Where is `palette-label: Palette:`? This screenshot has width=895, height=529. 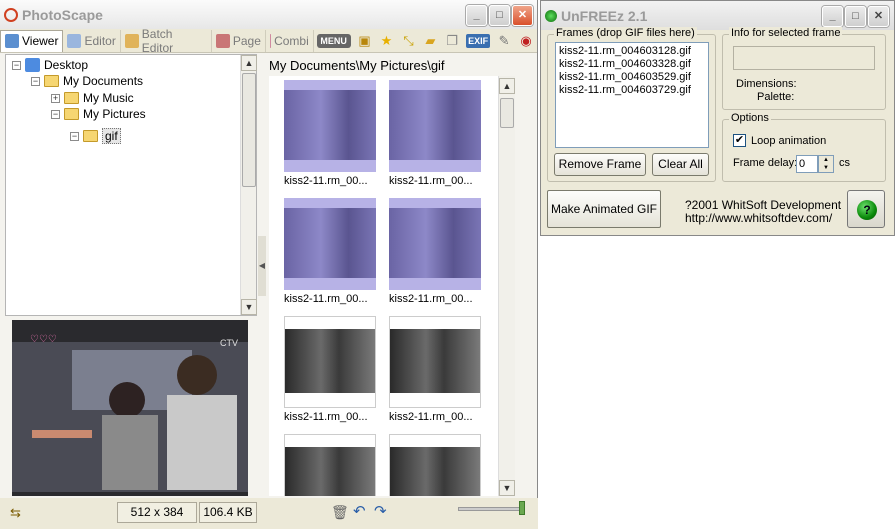 palette-label: Palette: is located at coordinates (776, 97).